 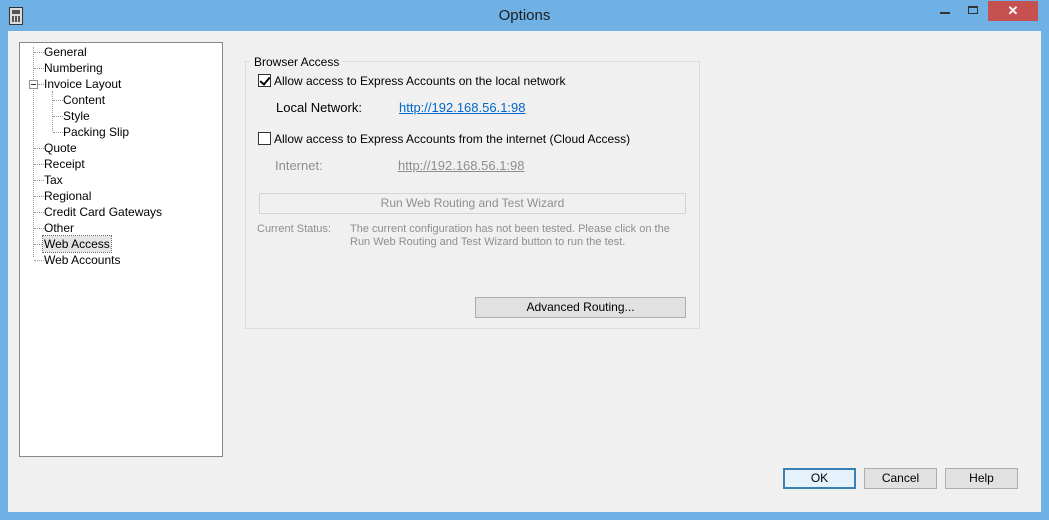 I want to click on tree-item-numbering: Numbering, so click(x=73, y=68).